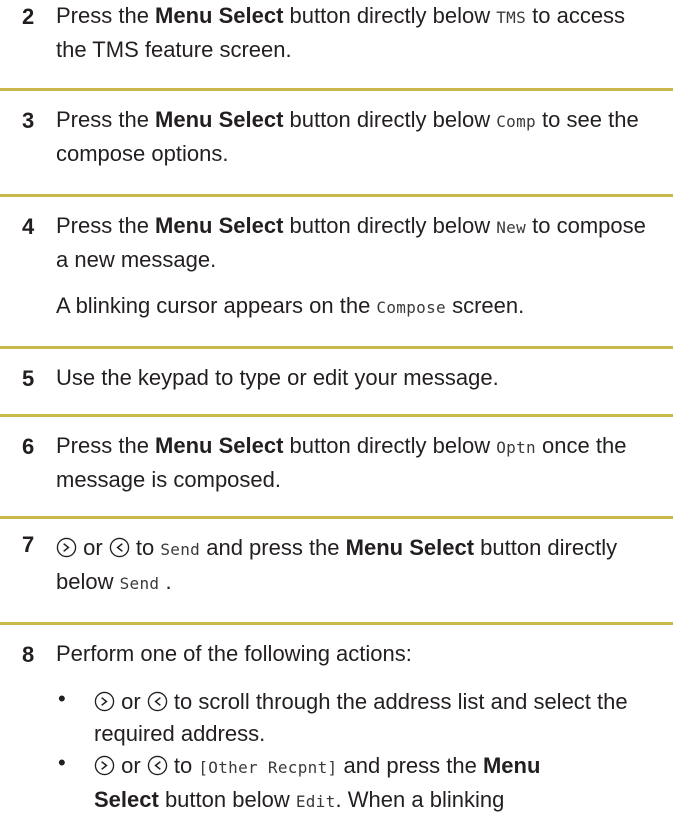  I want to click on screen-label: TMS, so click(511, 17).